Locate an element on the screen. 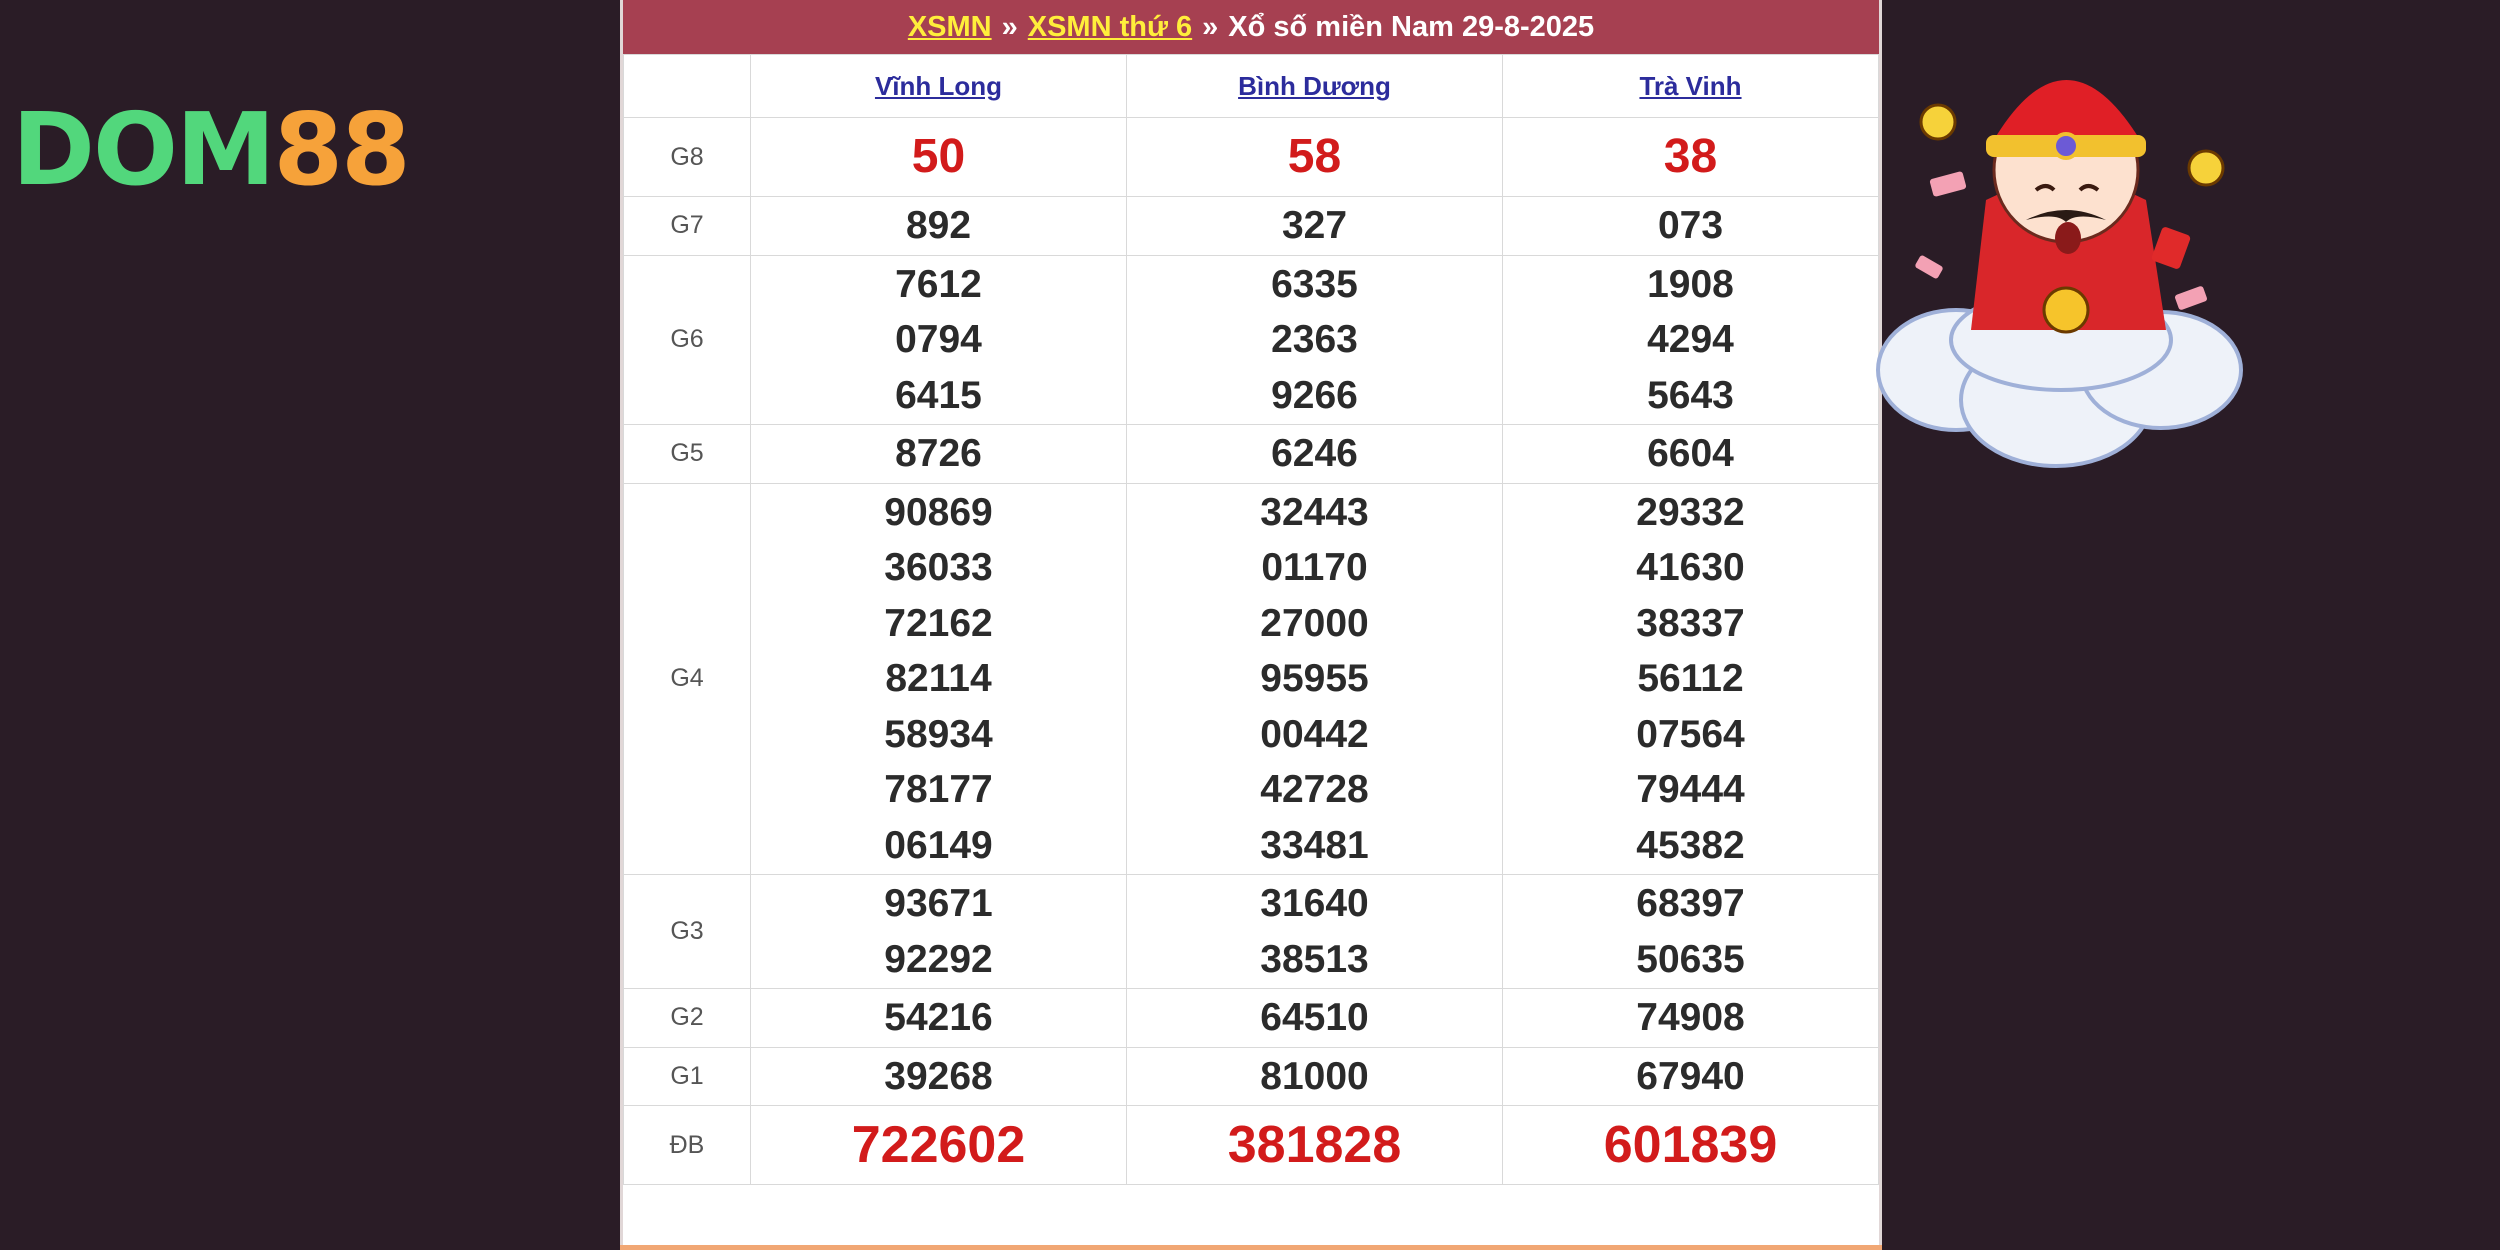 The height and width of the screenshot is (1250, 2500). result-number: 06149 is located at coordinates (938, 845).